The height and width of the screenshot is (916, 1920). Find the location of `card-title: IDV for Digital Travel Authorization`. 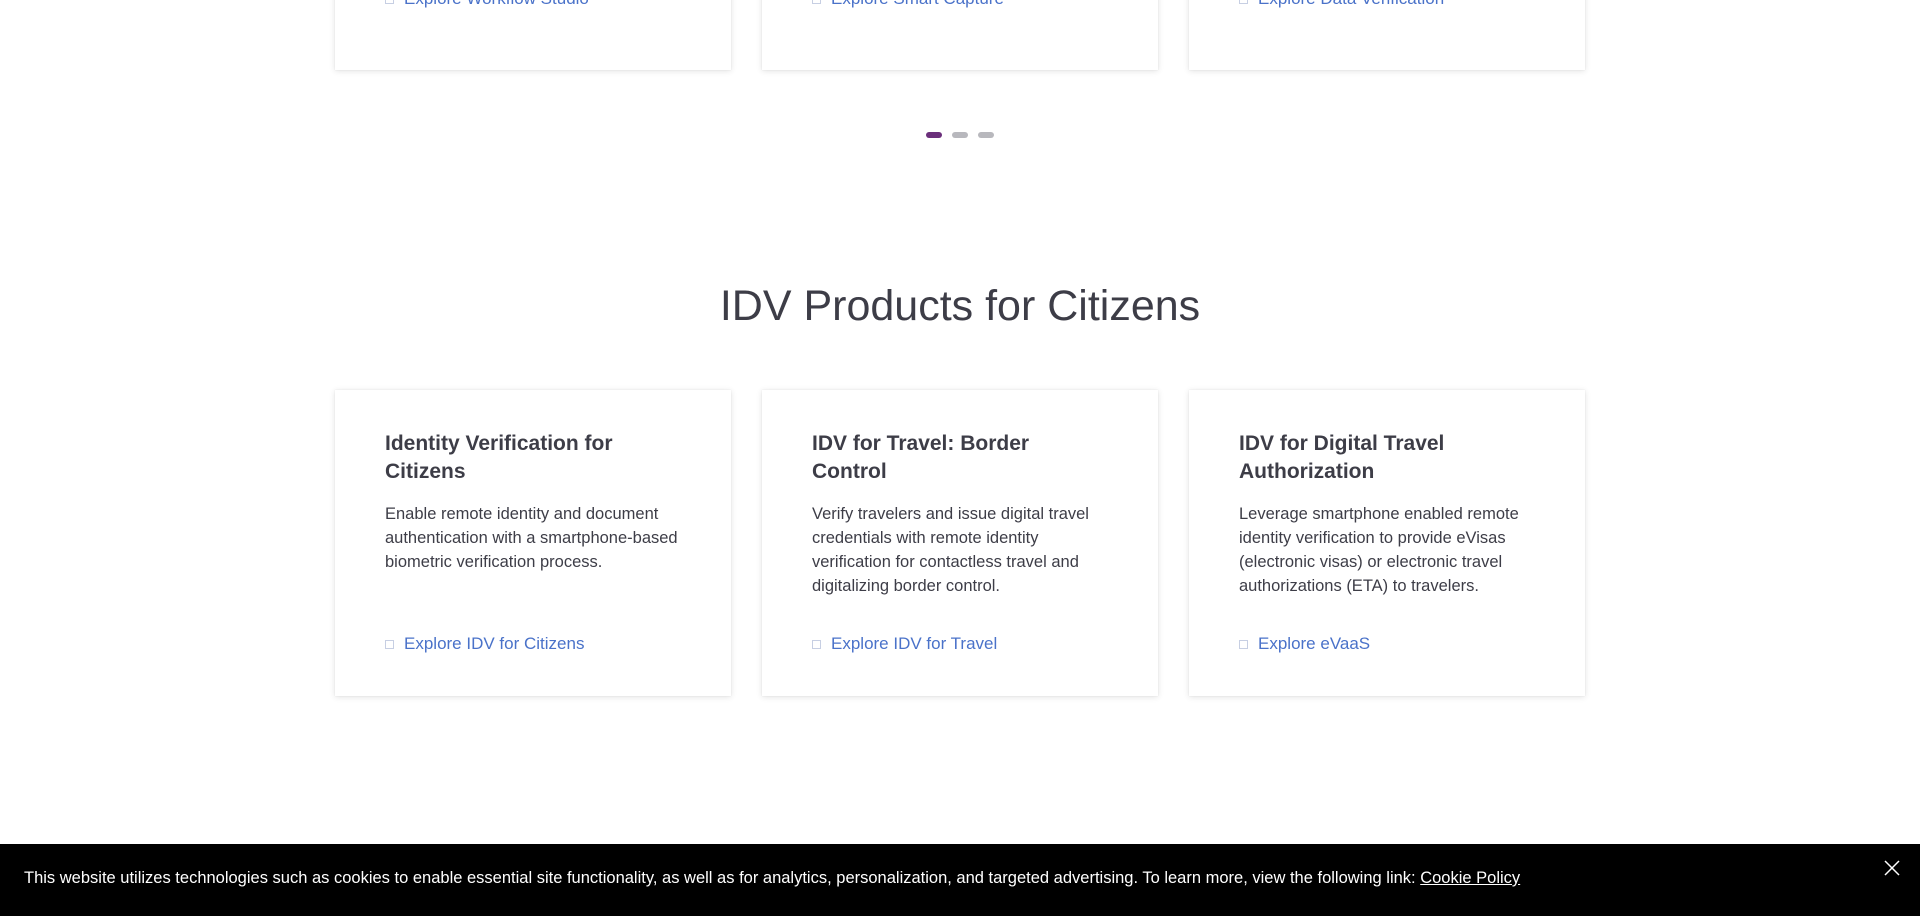

card-title: IDV for Digital Travel Authorization is located at coordinates (1342, 457).